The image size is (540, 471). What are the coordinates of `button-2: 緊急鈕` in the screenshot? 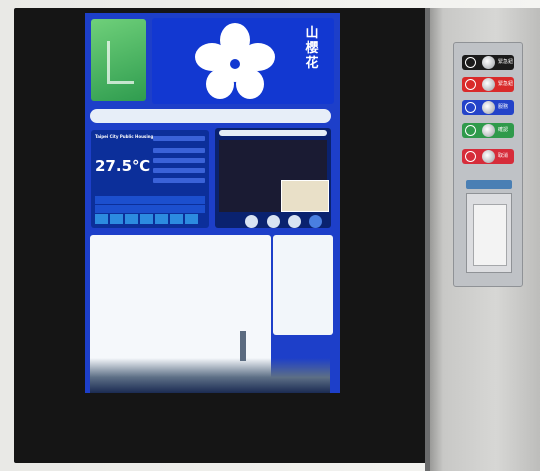 It's located at (488, 84).